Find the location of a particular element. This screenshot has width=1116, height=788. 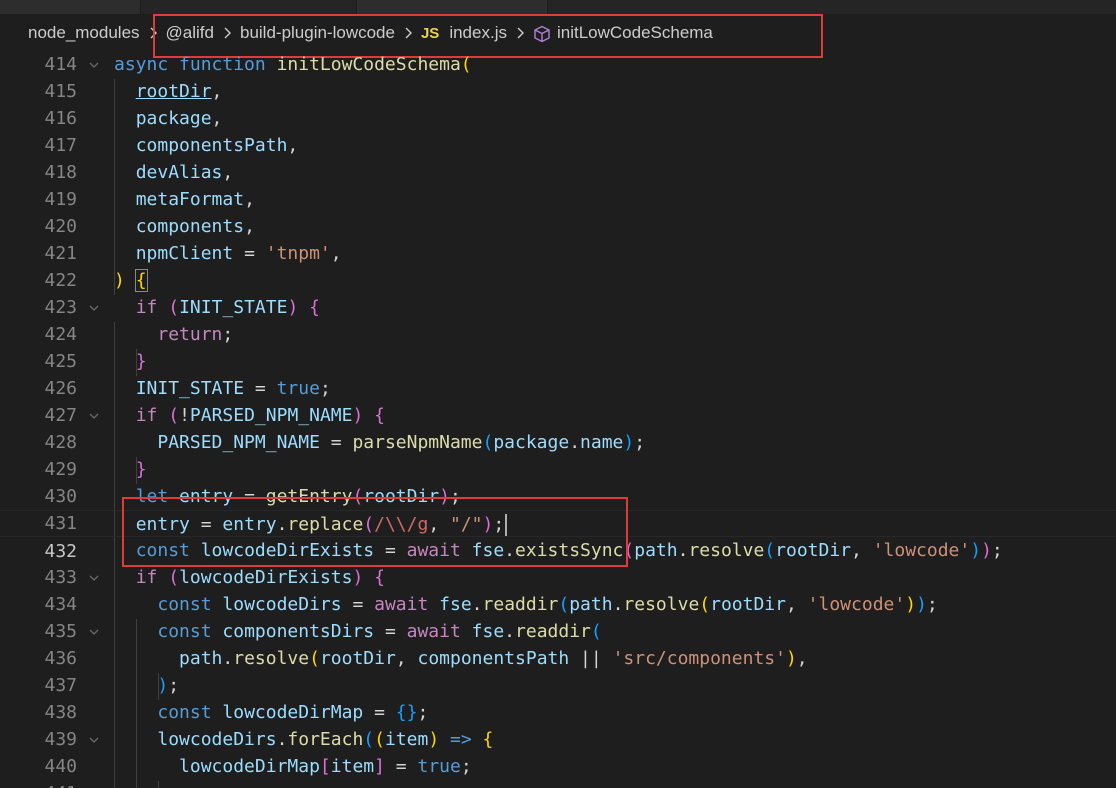

code-line: 418 componentsPath, is located at coordinates (558, 157).